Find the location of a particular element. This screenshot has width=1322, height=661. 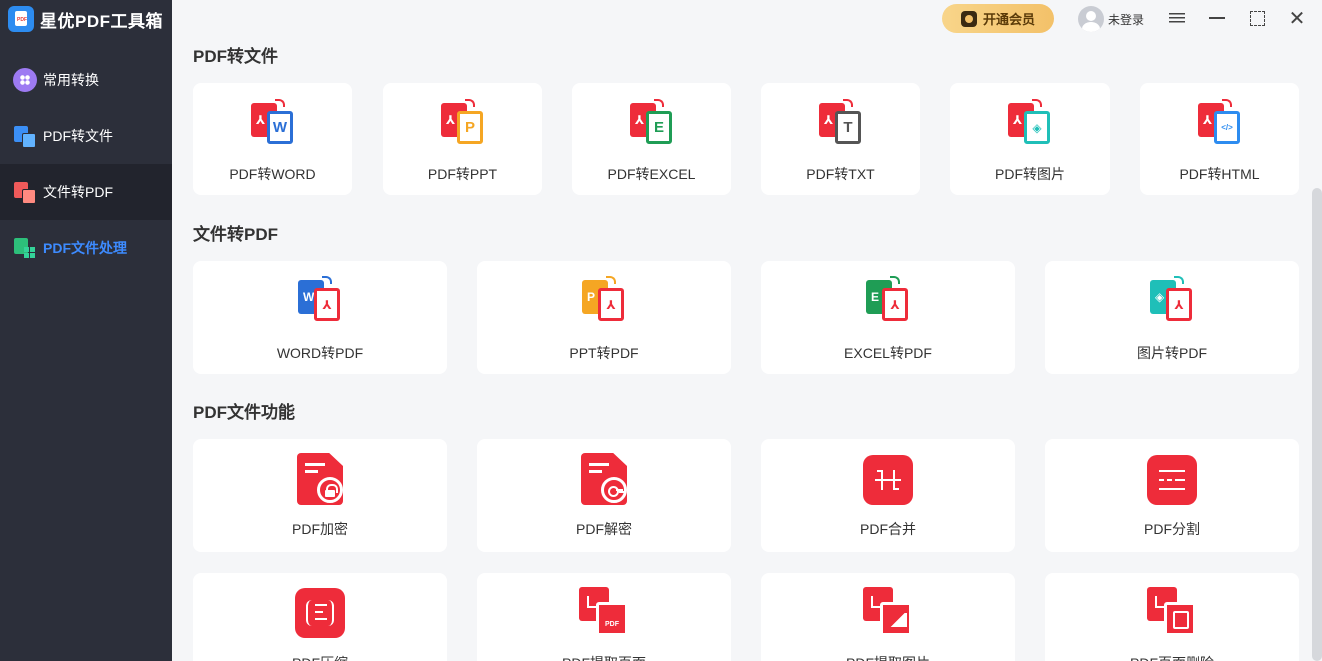

card-word-to-pdf: W ⅄ WORD转PDF is located at coordinates (320, 317).